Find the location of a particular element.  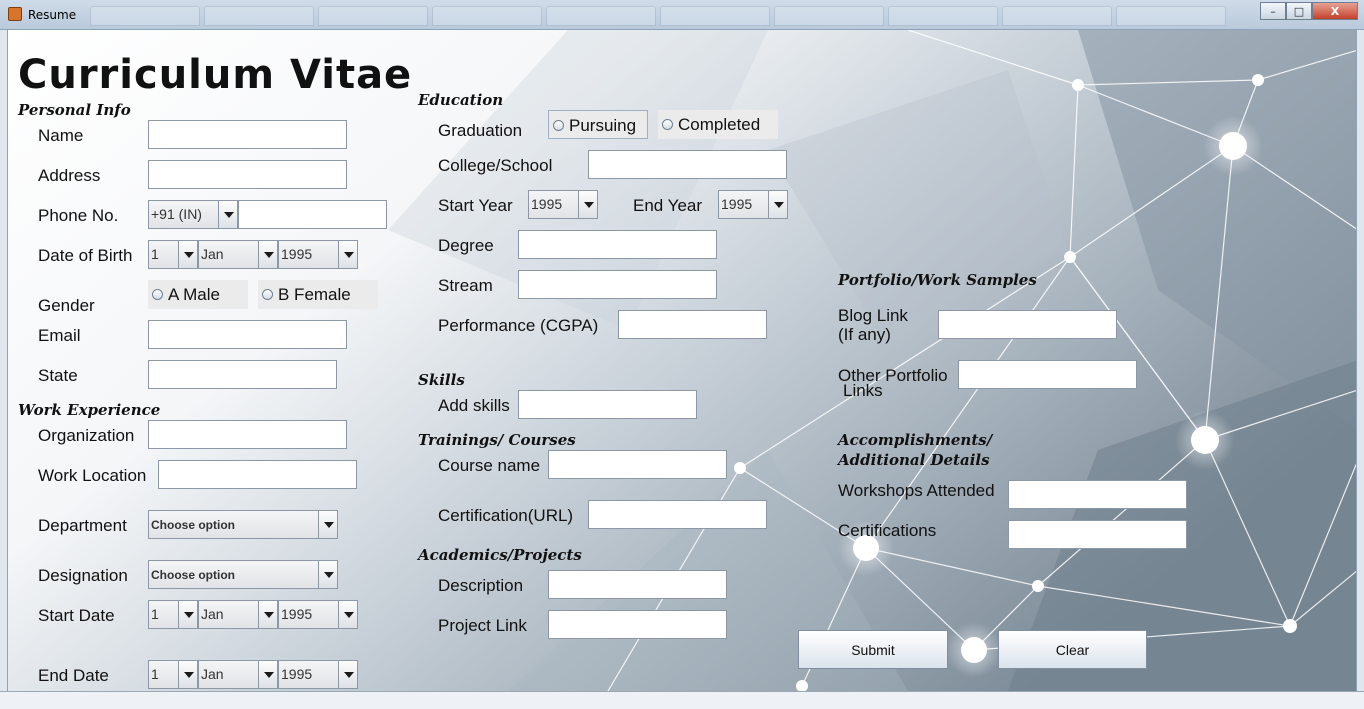

end-month-value: Jan is located at coordinates (212, 674).